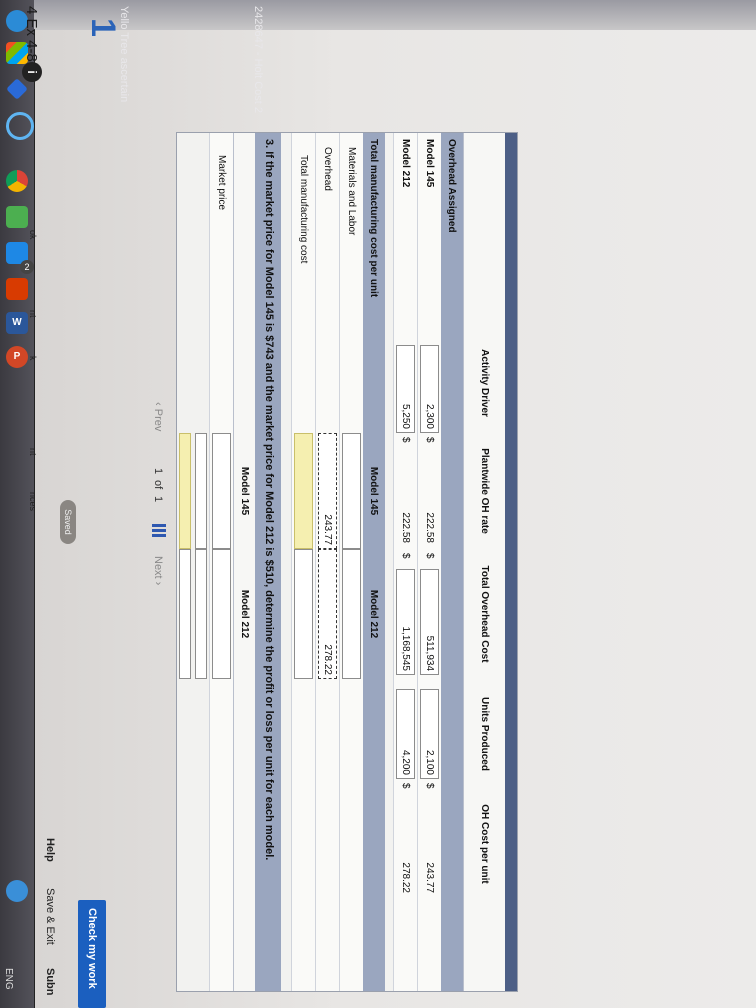 Image resolution: width=756 pixels, height=1008 pixels. I want to click on market-price-145-input, so click(221, 491).